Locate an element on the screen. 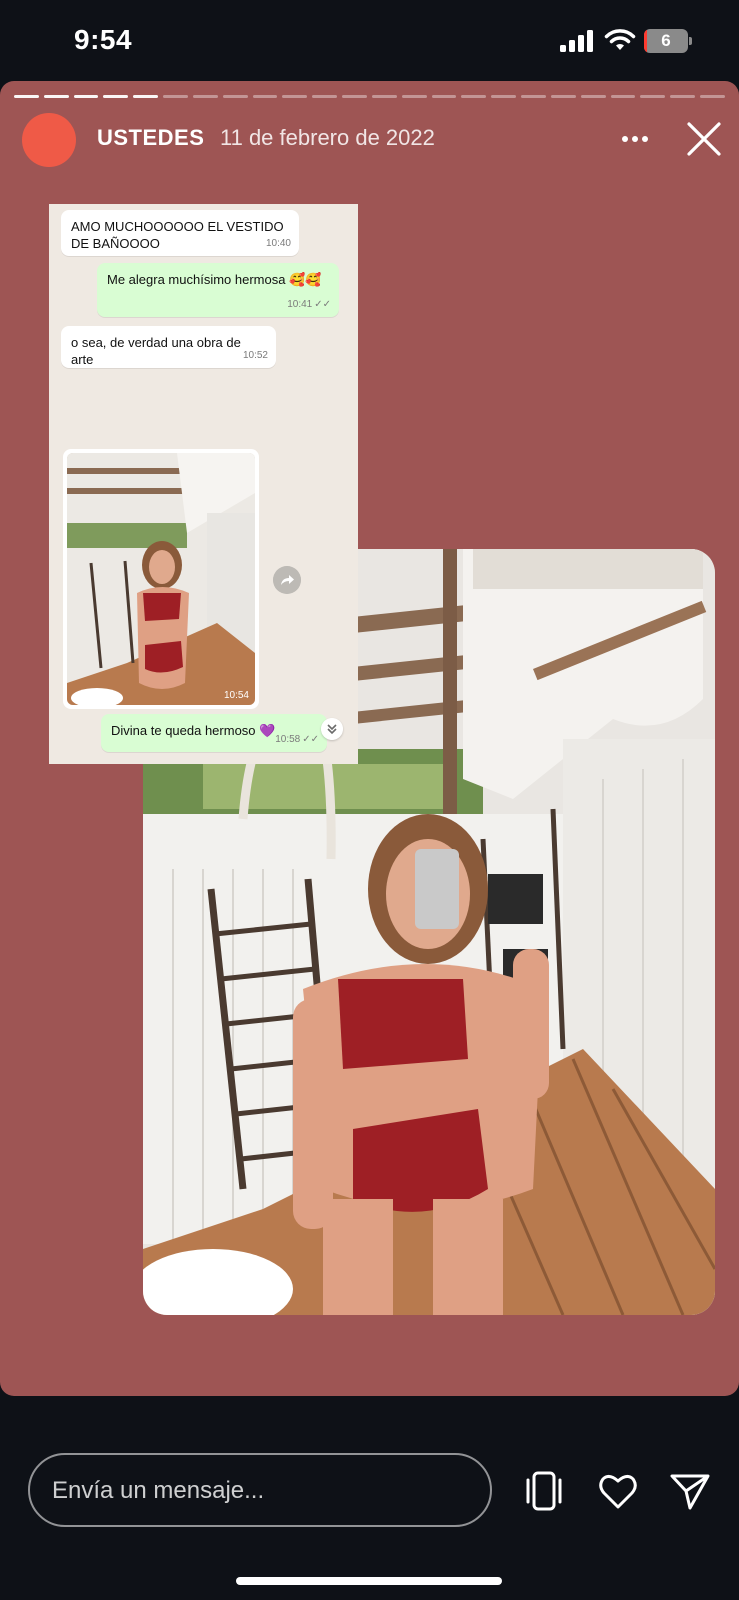  forward-icon is located at coordinates (287, 580).